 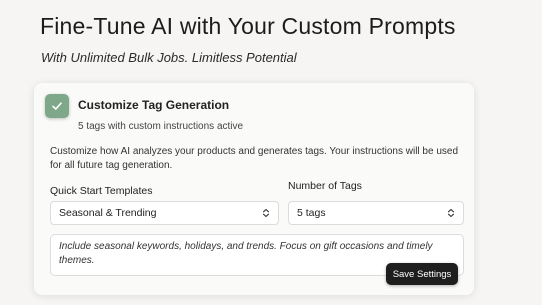 I want to click on card-status: 5 tags with custom instructions active, so click(x=161, y=126).